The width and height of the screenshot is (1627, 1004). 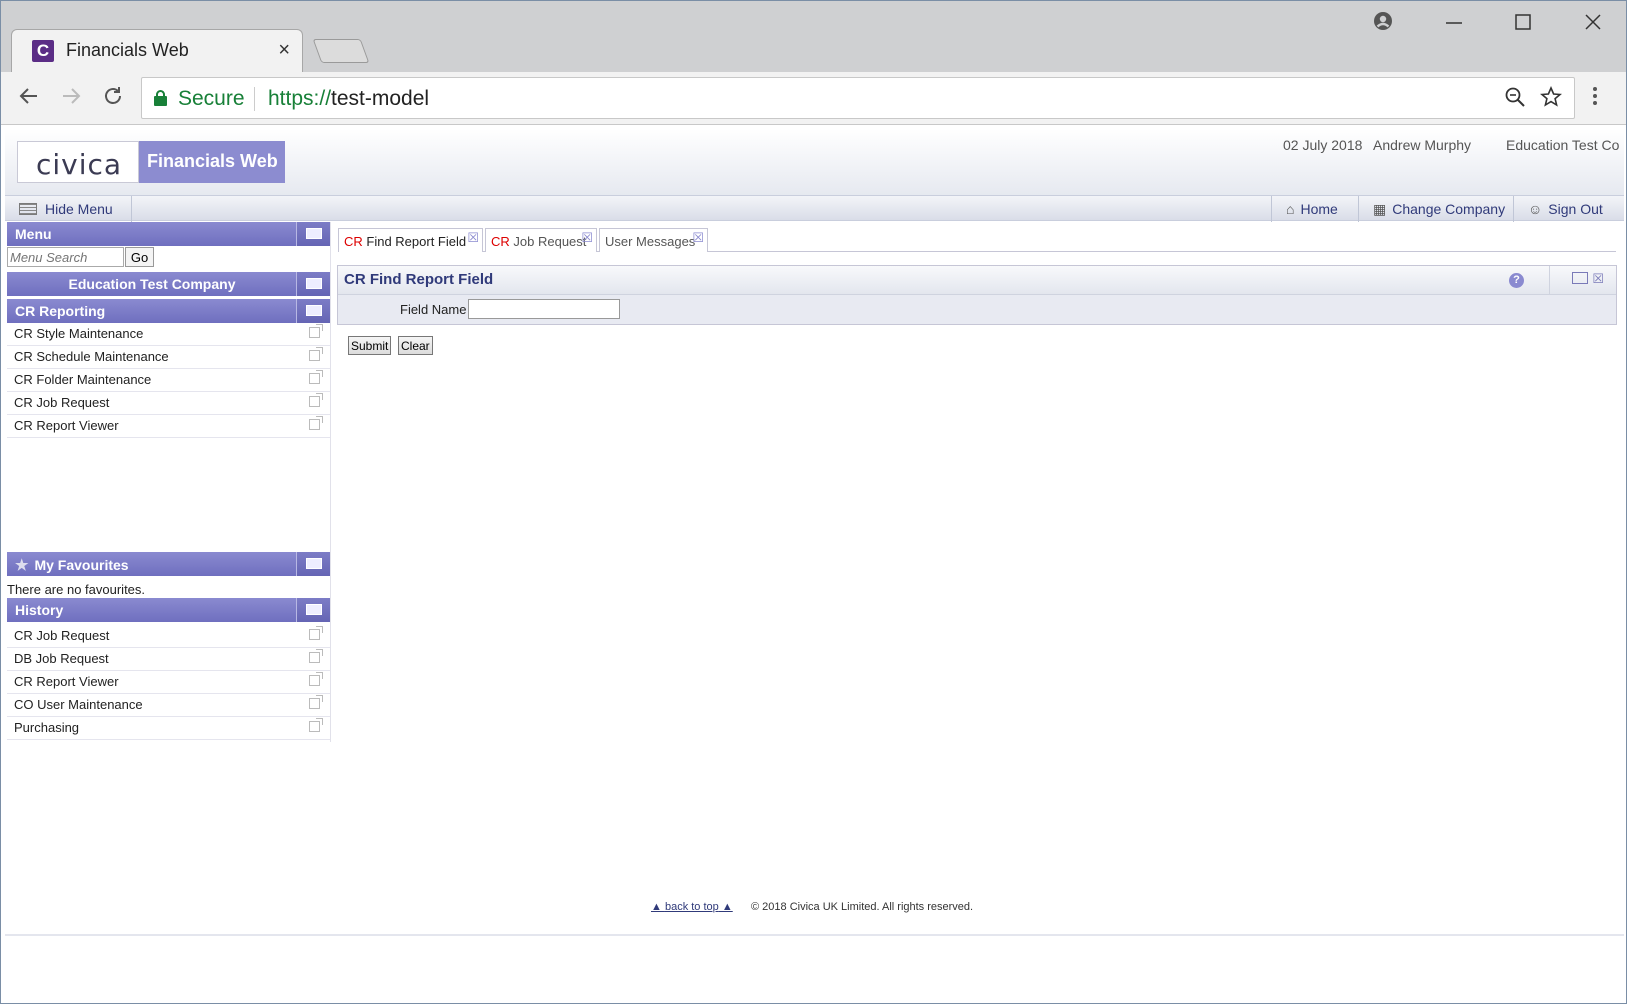 What do you see at coordinates (1515, 100) in the screenshot?
I see `zoom-icon` at bounding box center [1515, 100].